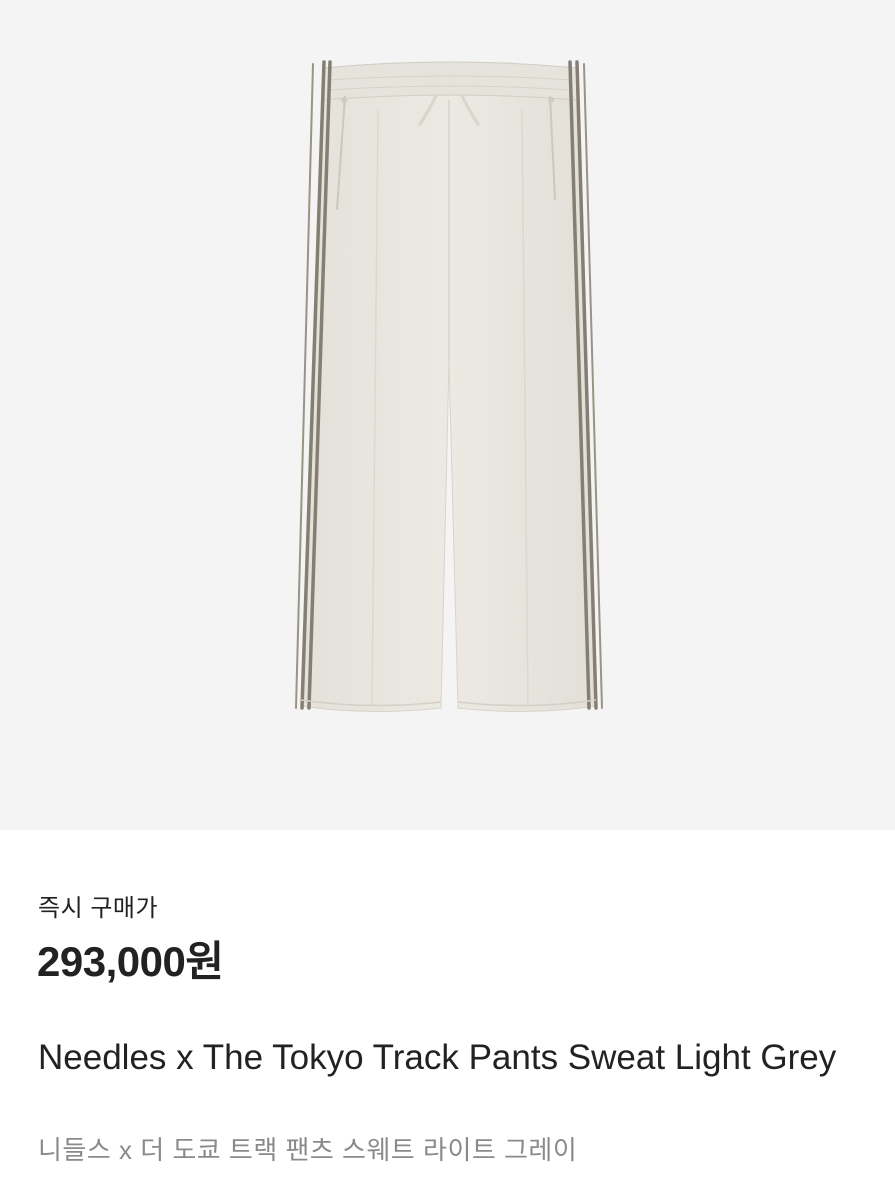  Describe the element at coordinates (450, 81) in the screenshot. I see `waistband` at that location.